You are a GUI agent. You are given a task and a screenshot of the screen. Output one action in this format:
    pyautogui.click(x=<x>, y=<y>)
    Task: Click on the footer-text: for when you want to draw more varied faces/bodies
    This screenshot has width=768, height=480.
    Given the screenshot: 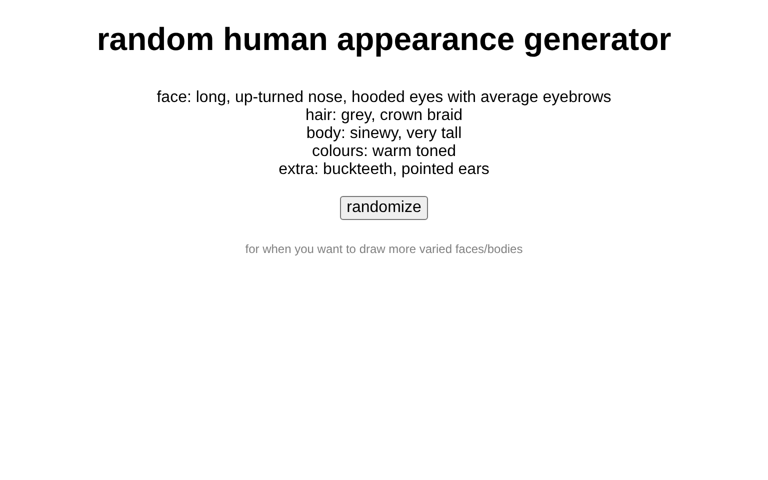 What is the action you would take?
    pyautogui.click(x=384, y=249)
    